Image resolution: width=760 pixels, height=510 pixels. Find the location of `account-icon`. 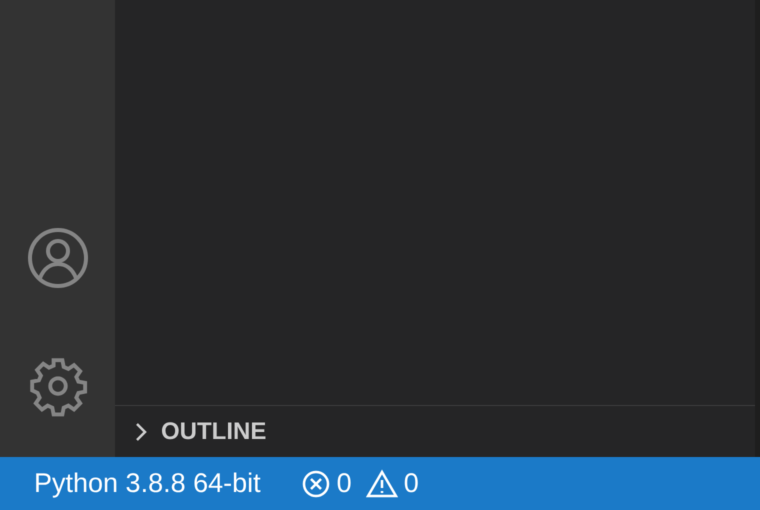

account-icon is located at coordinates (57, 258).